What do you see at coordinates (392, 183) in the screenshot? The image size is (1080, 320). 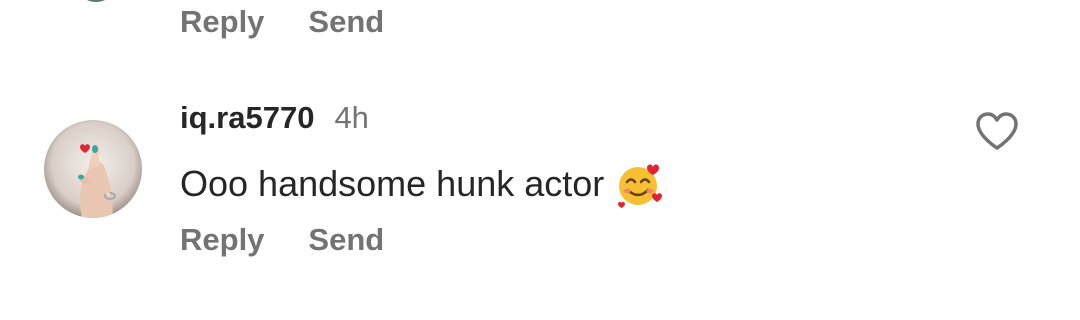 I see `comment-text: Ooo handsome hunk actor` at bounding box center [392, 183].